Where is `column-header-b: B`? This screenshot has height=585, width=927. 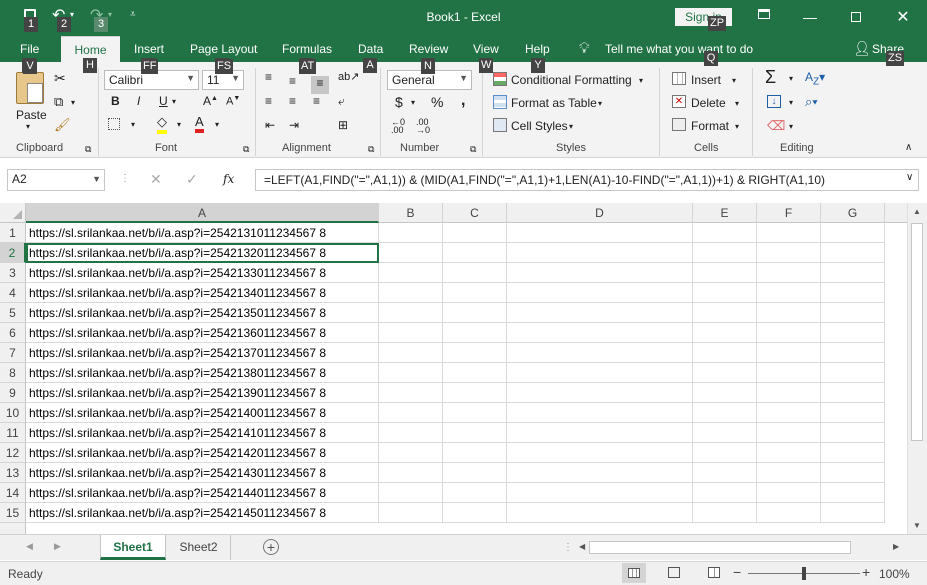 column-header-b: B is located at coordinates (411, 213).